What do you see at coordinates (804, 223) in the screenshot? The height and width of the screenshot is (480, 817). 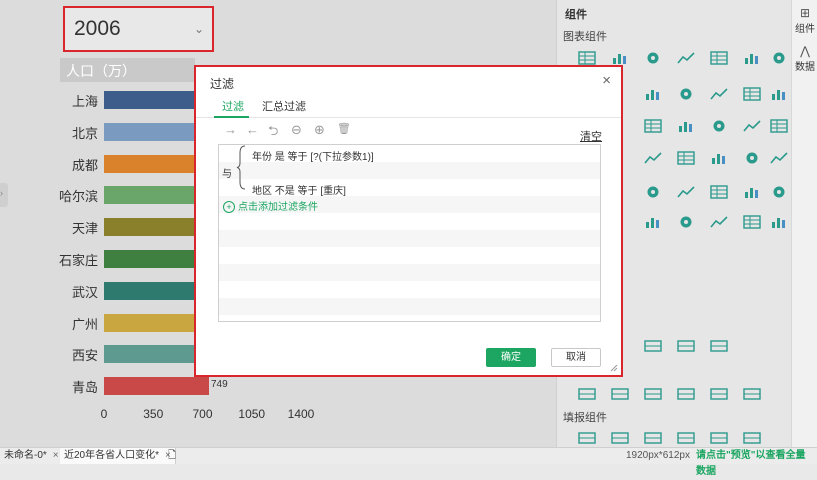 I see `side-tab-bar: ⊞ 组件 ⋀ 数据` at bounding box center [804, 223].